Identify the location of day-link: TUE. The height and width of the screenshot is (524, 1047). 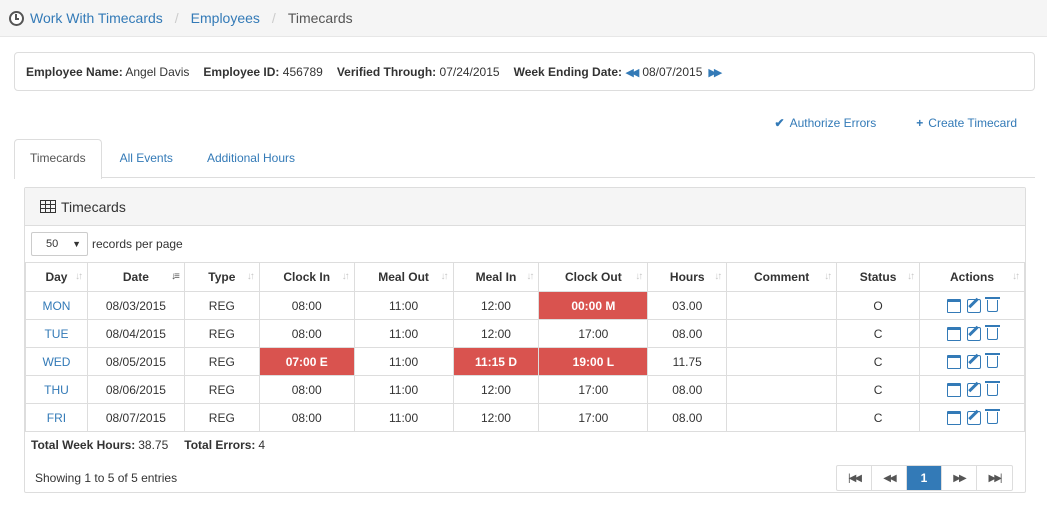
(56, 333).